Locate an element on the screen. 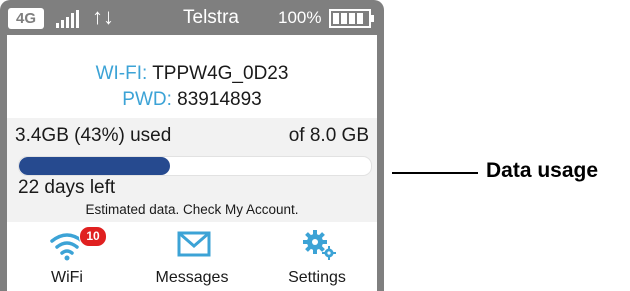 This screenshot has width=630, height=291. usage-progress-bar is located at coordinates (195, 166).